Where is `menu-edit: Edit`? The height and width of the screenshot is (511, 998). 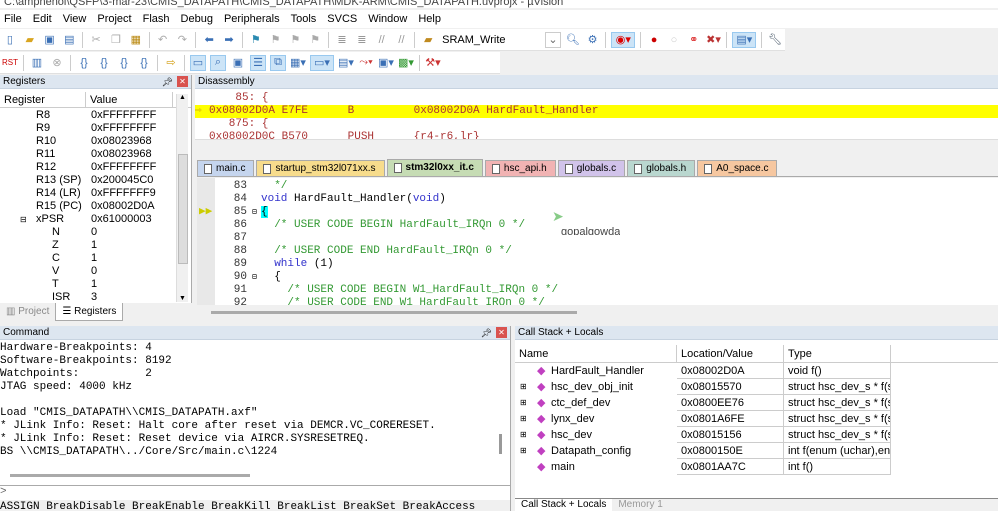
menu-edit: Edit is located at coordinates (44, 19).